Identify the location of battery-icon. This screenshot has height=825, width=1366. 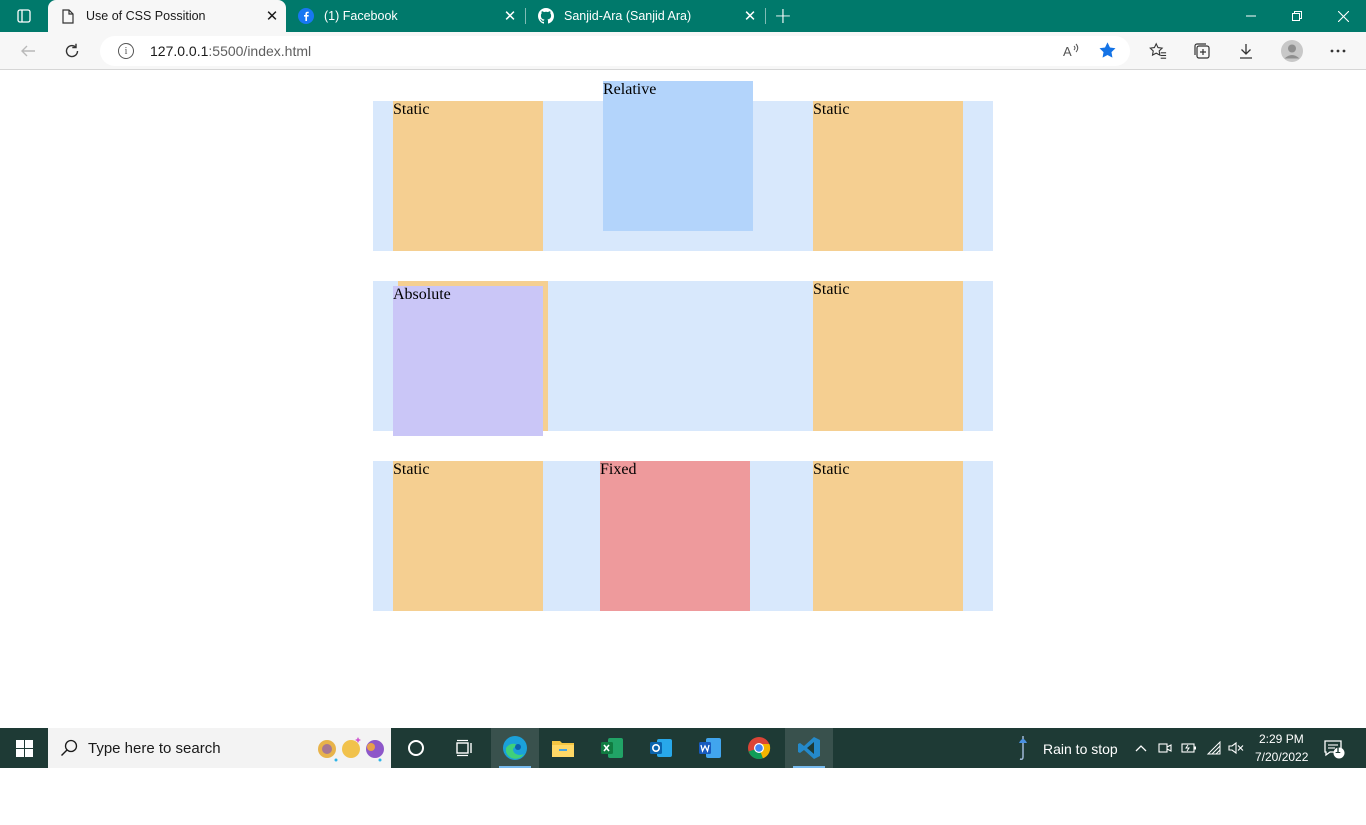
(1189, 748).